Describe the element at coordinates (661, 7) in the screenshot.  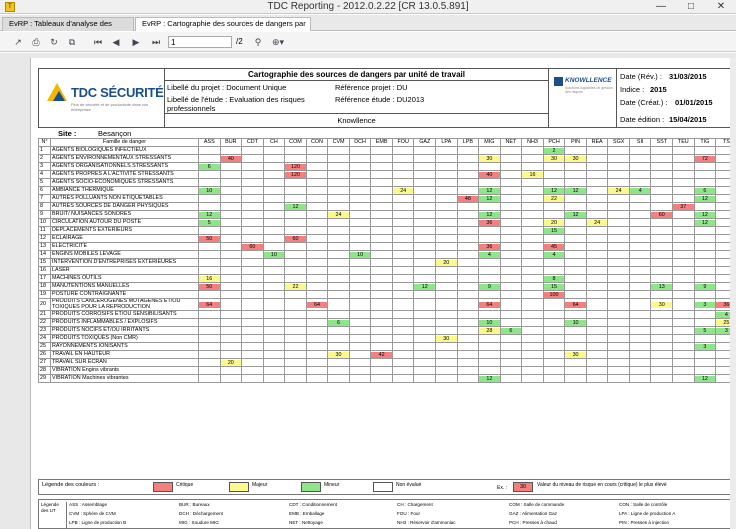
I see `minimize-button: —` at that location.